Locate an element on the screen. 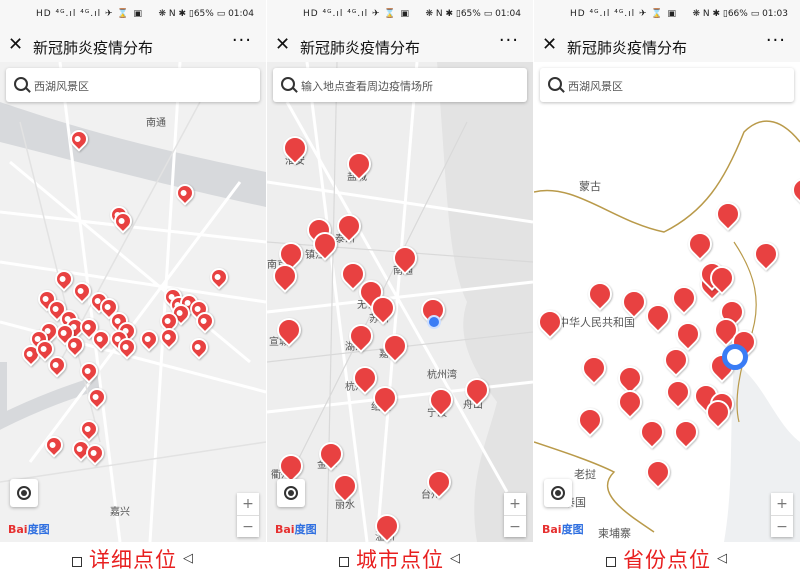  map-label: 杭州湾 is located at coordinates (442, 375).